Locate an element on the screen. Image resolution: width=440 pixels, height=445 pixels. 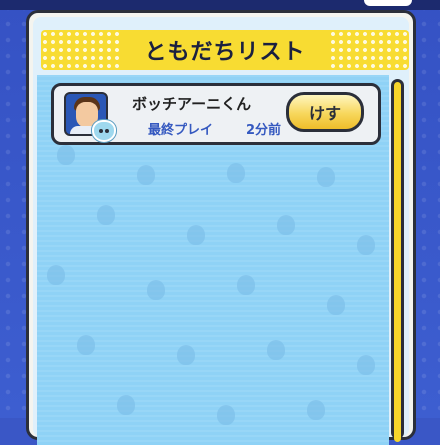
delete-friend-button: けす is located at coordinates (325, 112).